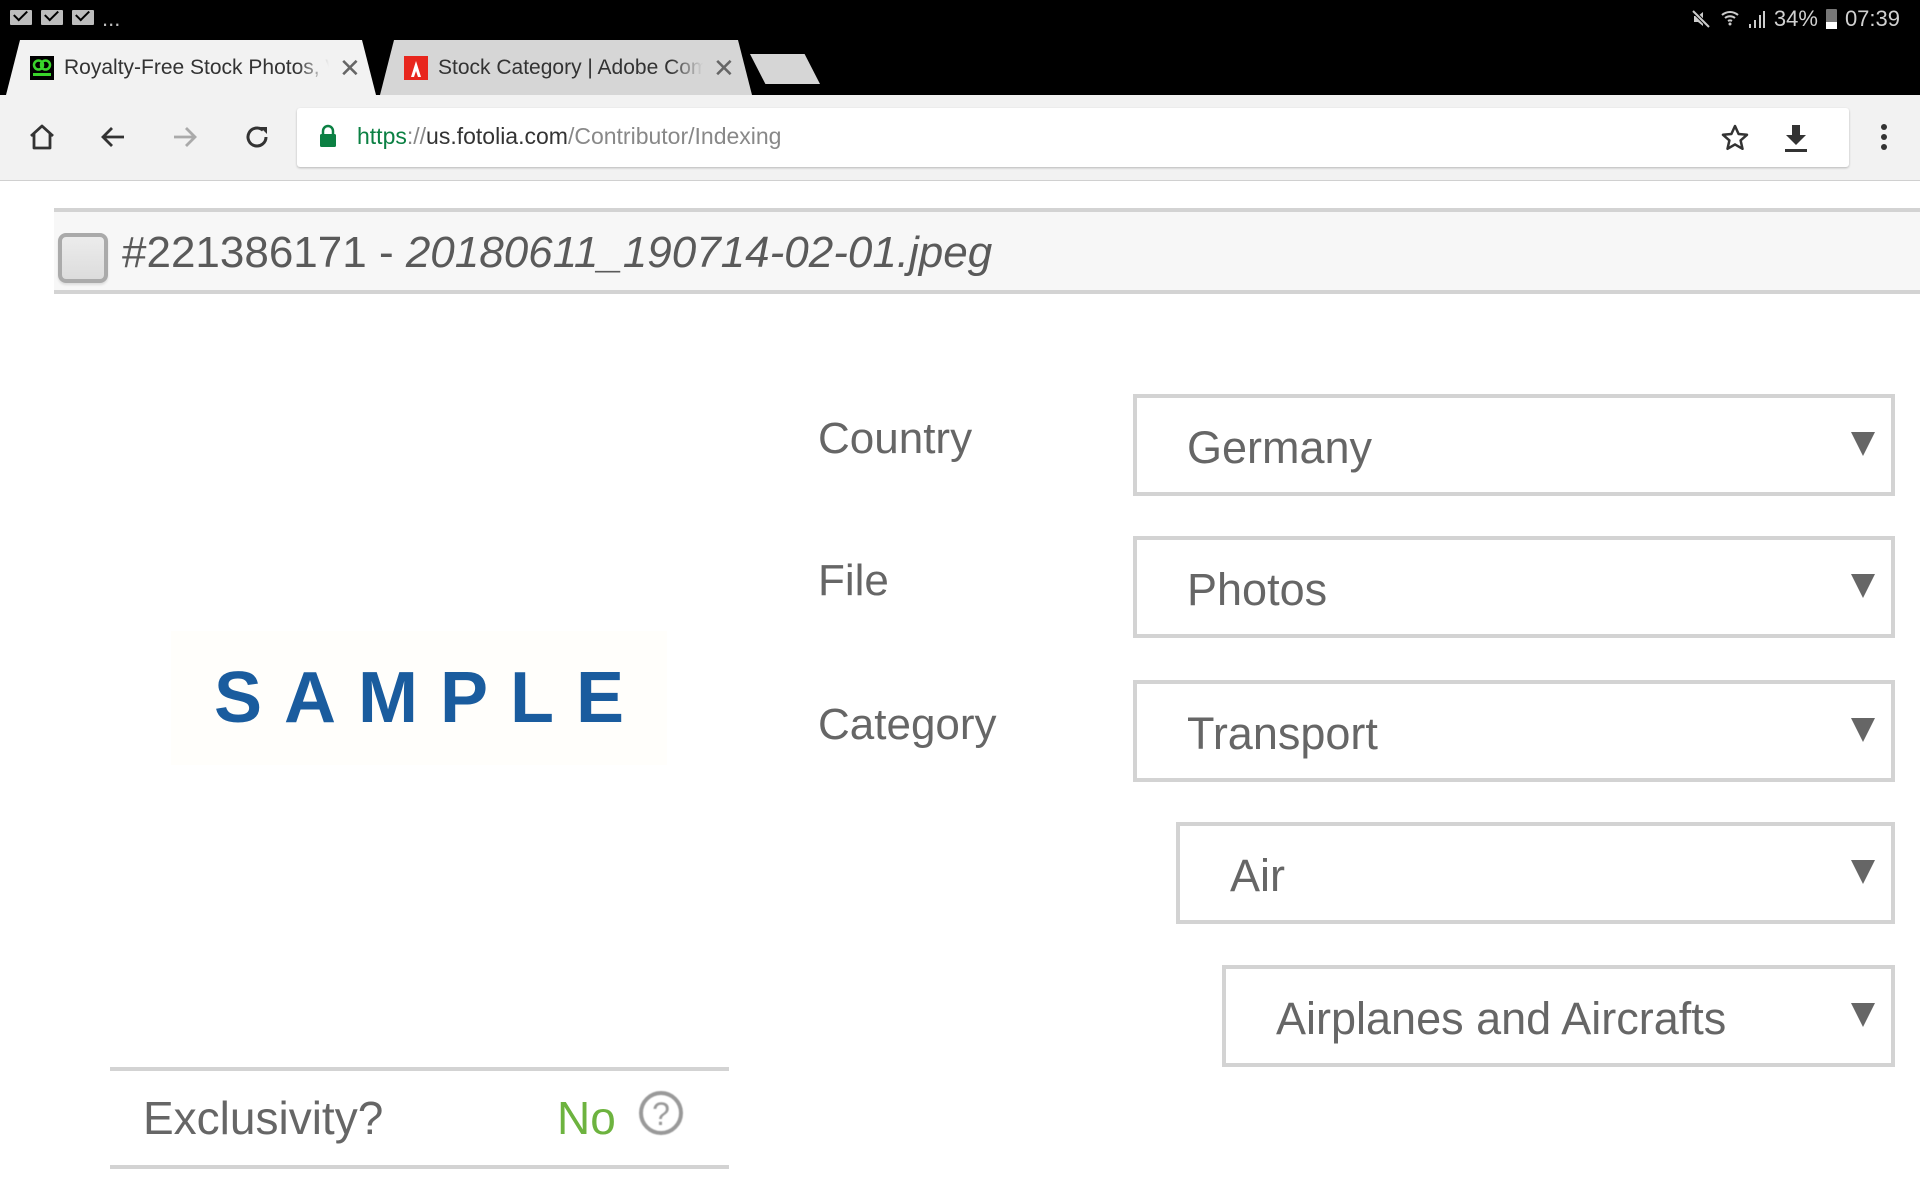 The image size is (1920, 1200). I want to click on subcategory-value: Air, so click(1257, 875).